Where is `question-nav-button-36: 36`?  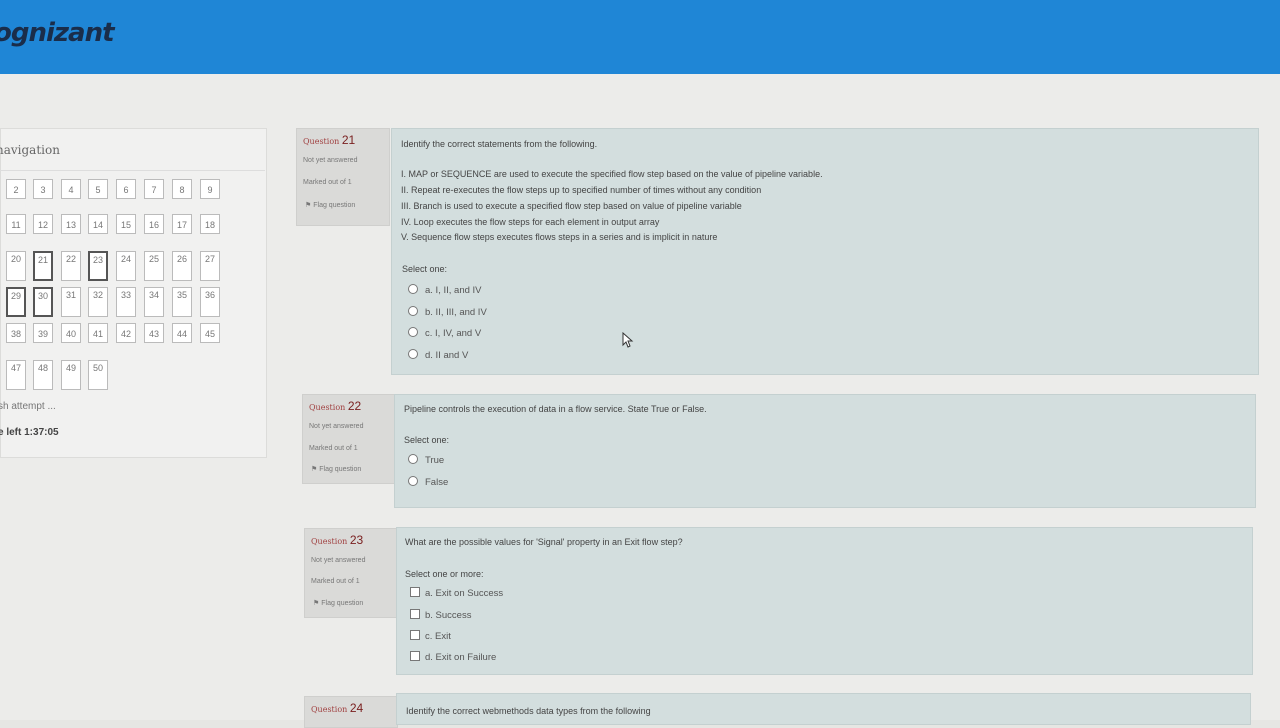
question-nav-button-36: 36 is located at coordinates (210, 302).